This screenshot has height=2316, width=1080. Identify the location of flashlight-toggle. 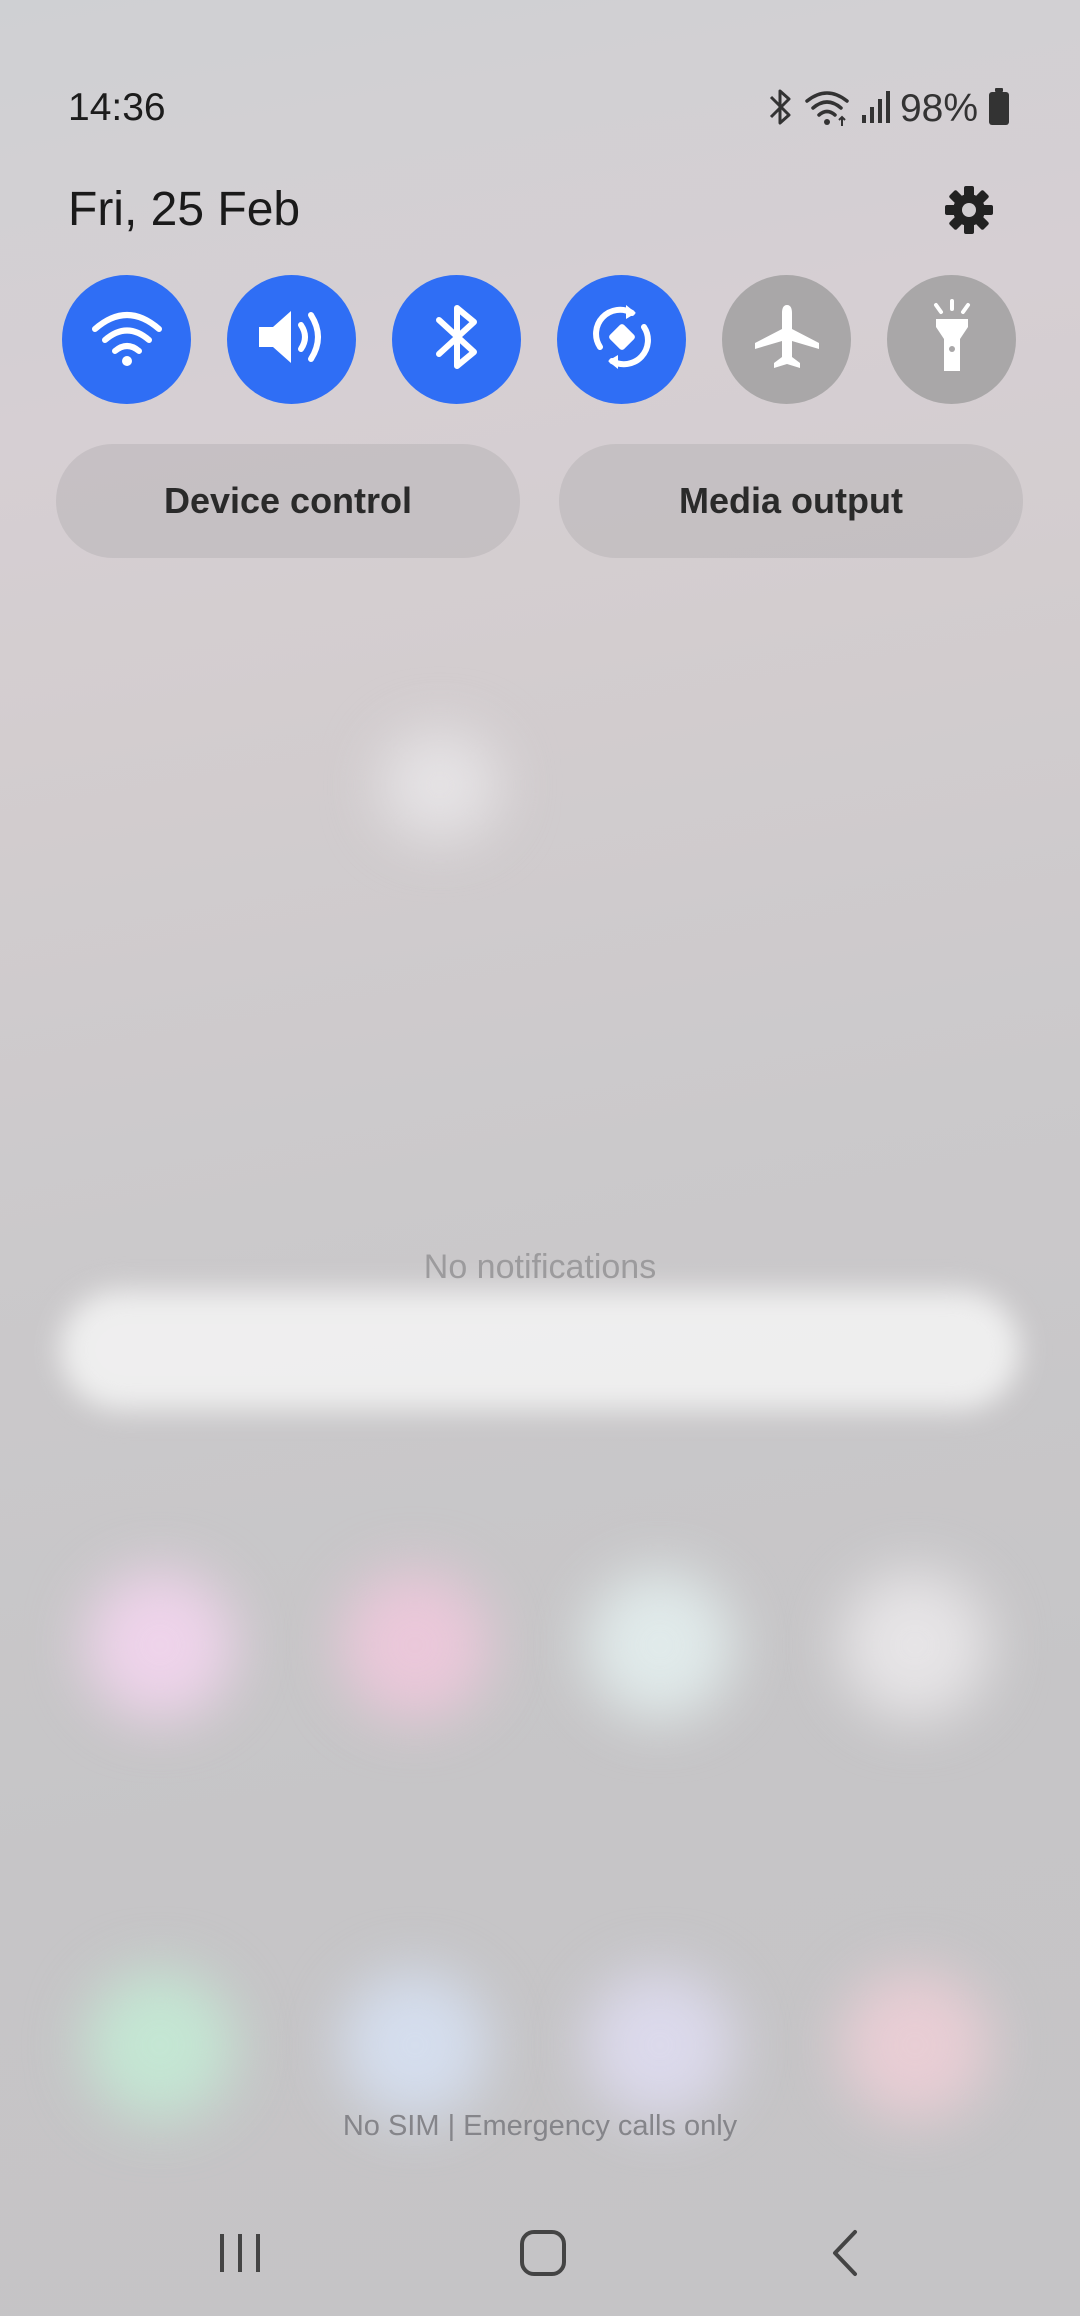
(951, 339).